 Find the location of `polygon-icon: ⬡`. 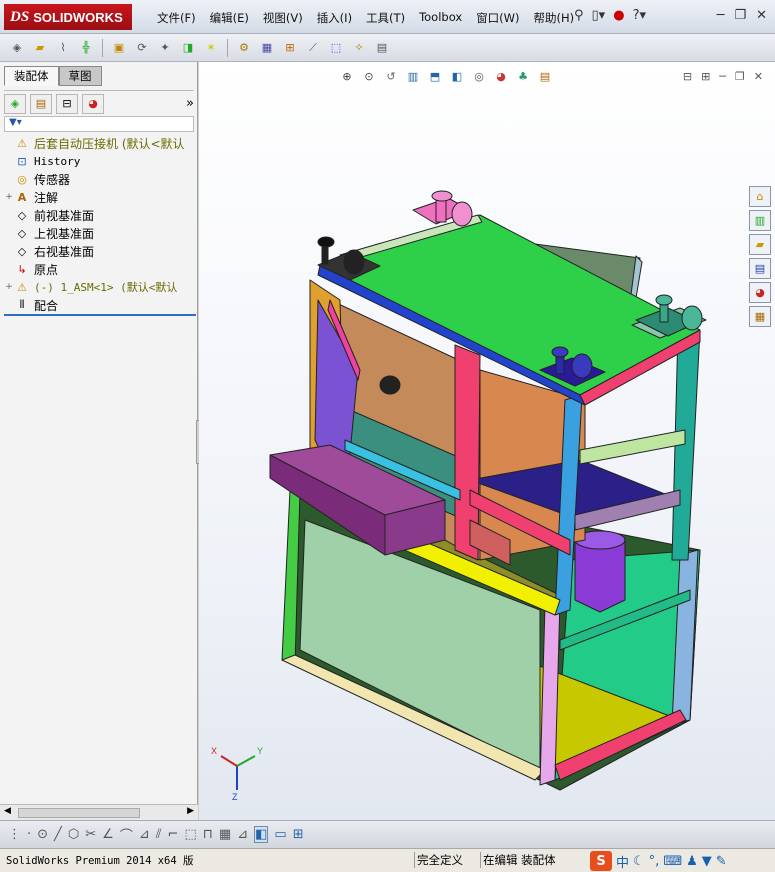

polygon-icon: ⬡ is located at coordinates (73, 834).